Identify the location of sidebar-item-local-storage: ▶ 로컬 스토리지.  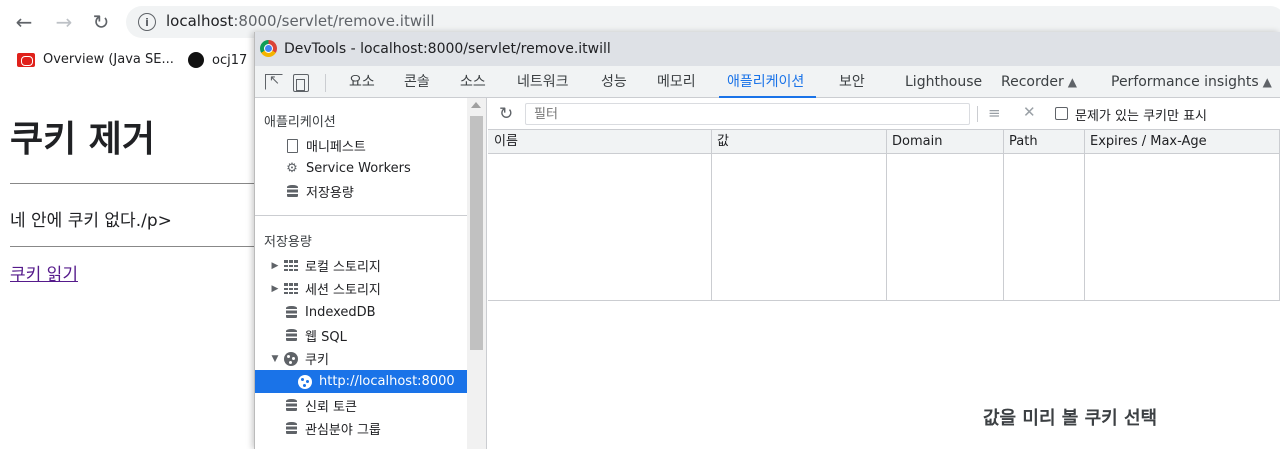
(361, 265).